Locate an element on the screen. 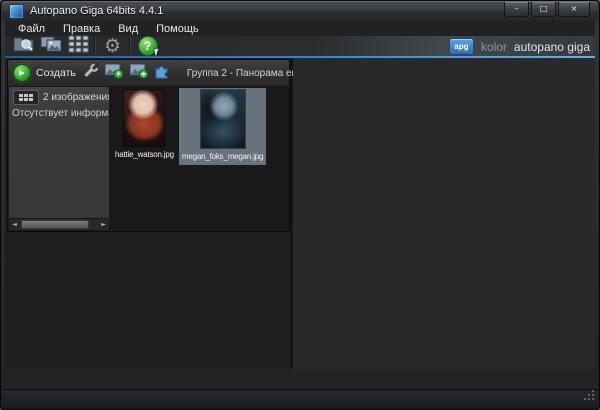 This screenshot has width=600, height=410. exif-status-label: Отсутствует информация EXIF is located at coordinates (60, 113).